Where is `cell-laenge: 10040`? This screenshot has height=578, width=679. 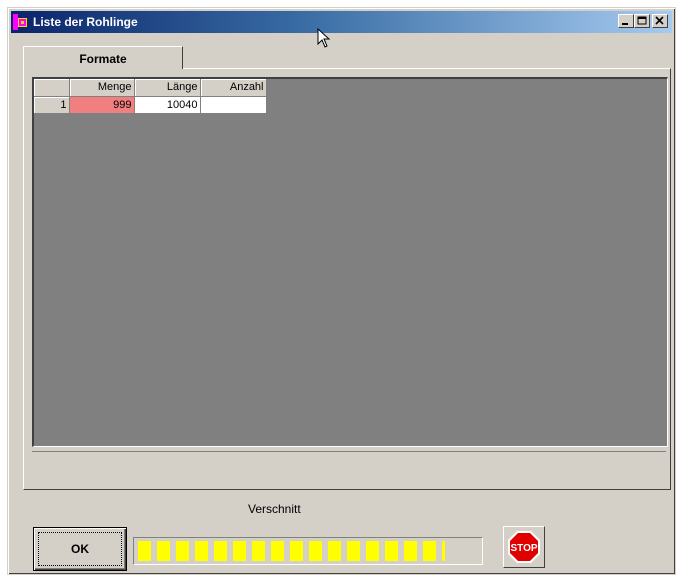
cell-laenge: 10040 is located at coordinates (167, 105).